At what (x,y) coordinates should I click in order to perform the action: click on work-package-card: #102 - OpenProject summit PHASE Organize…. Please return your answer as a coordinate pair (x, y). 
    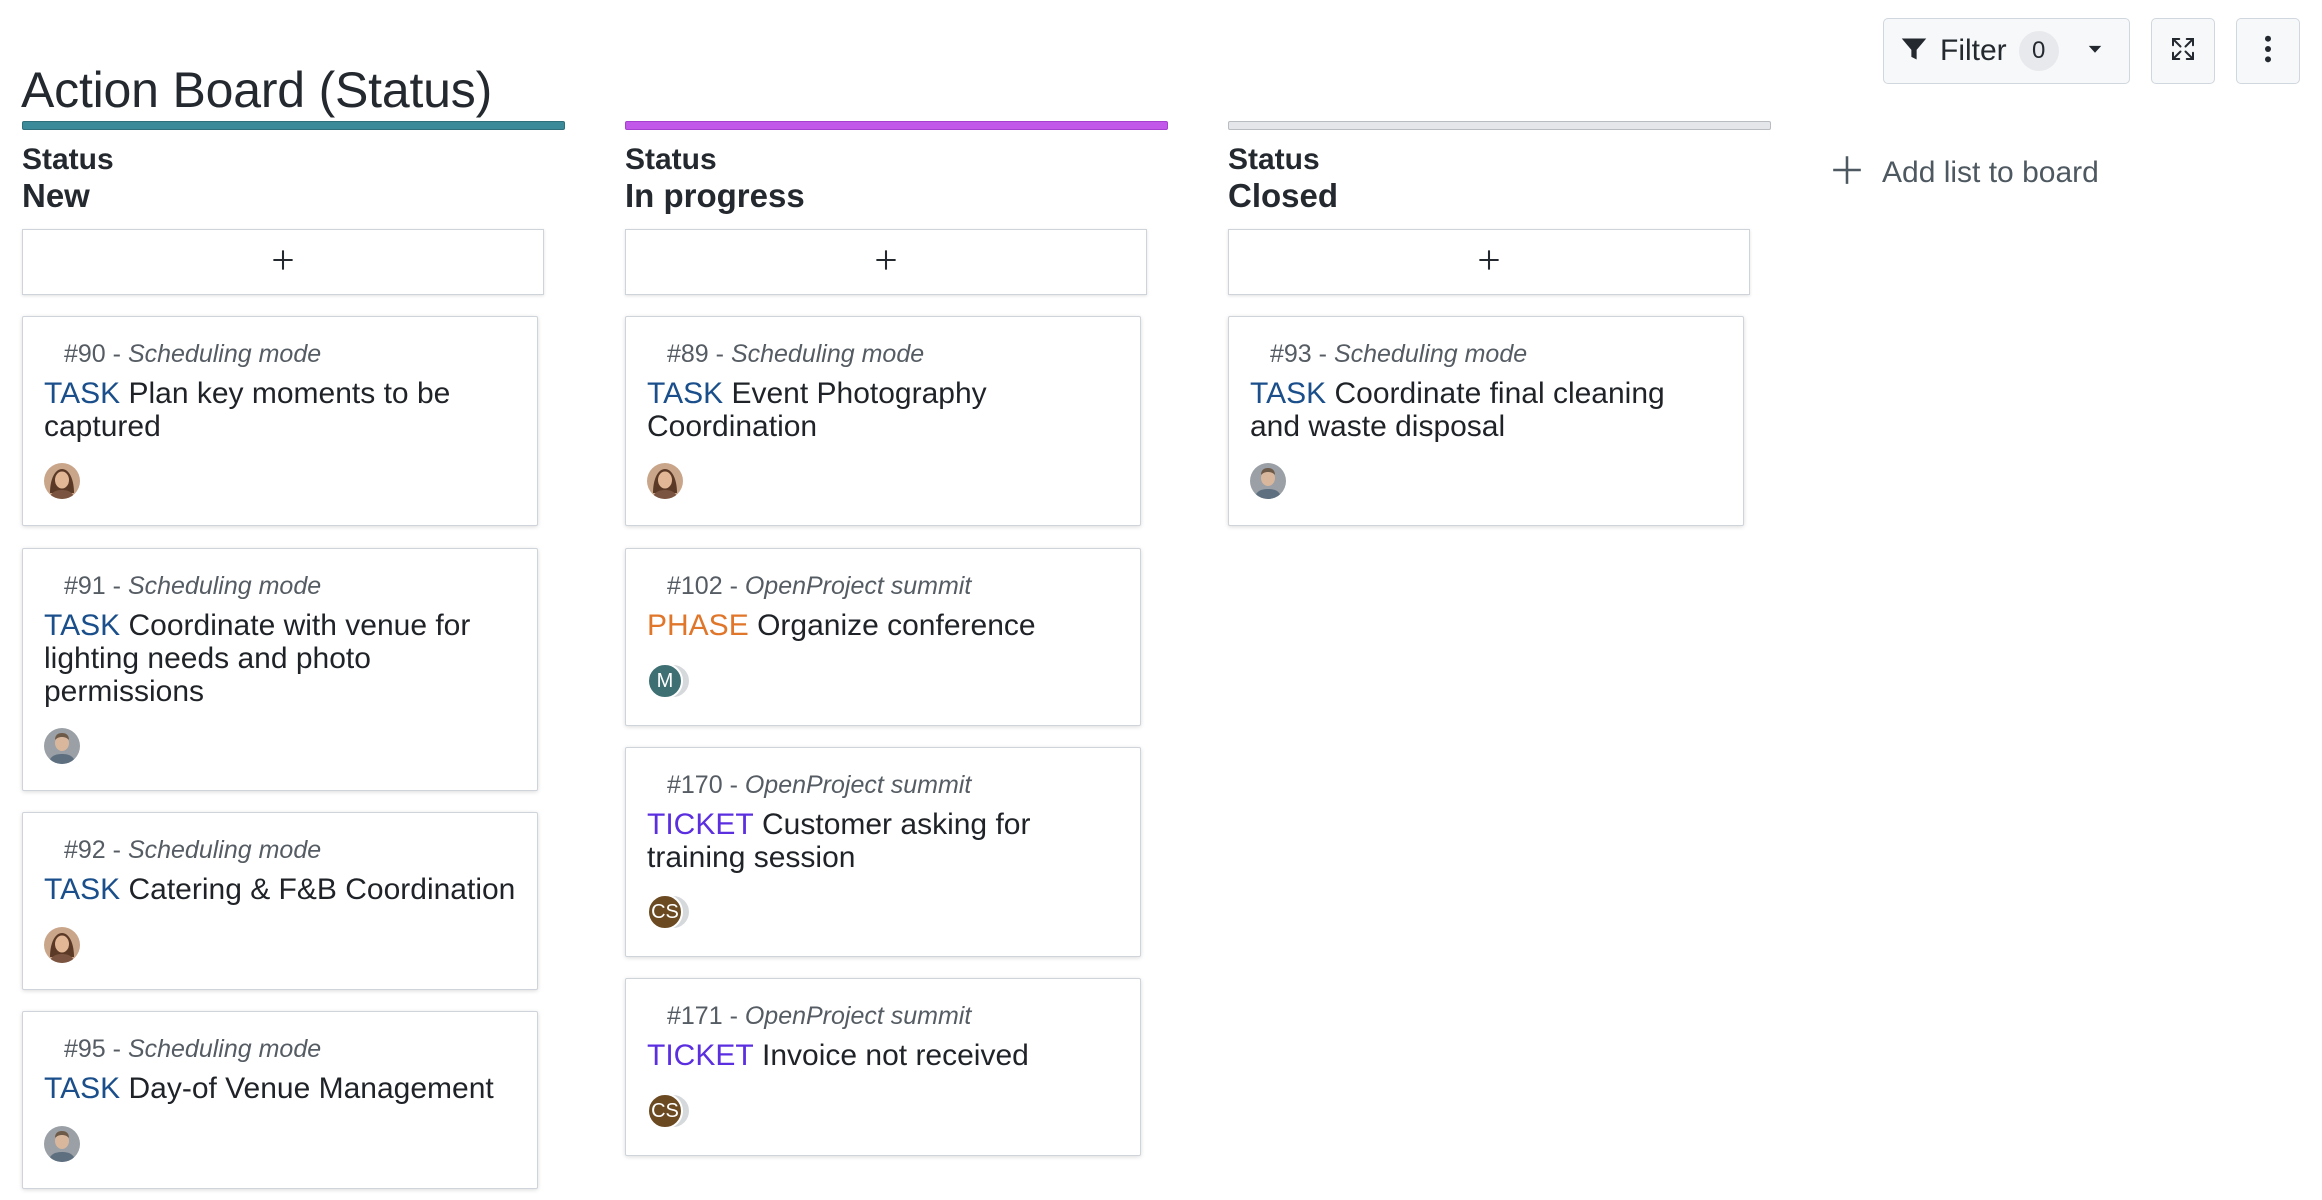
    Looking at the image, I should click on (883, 637).